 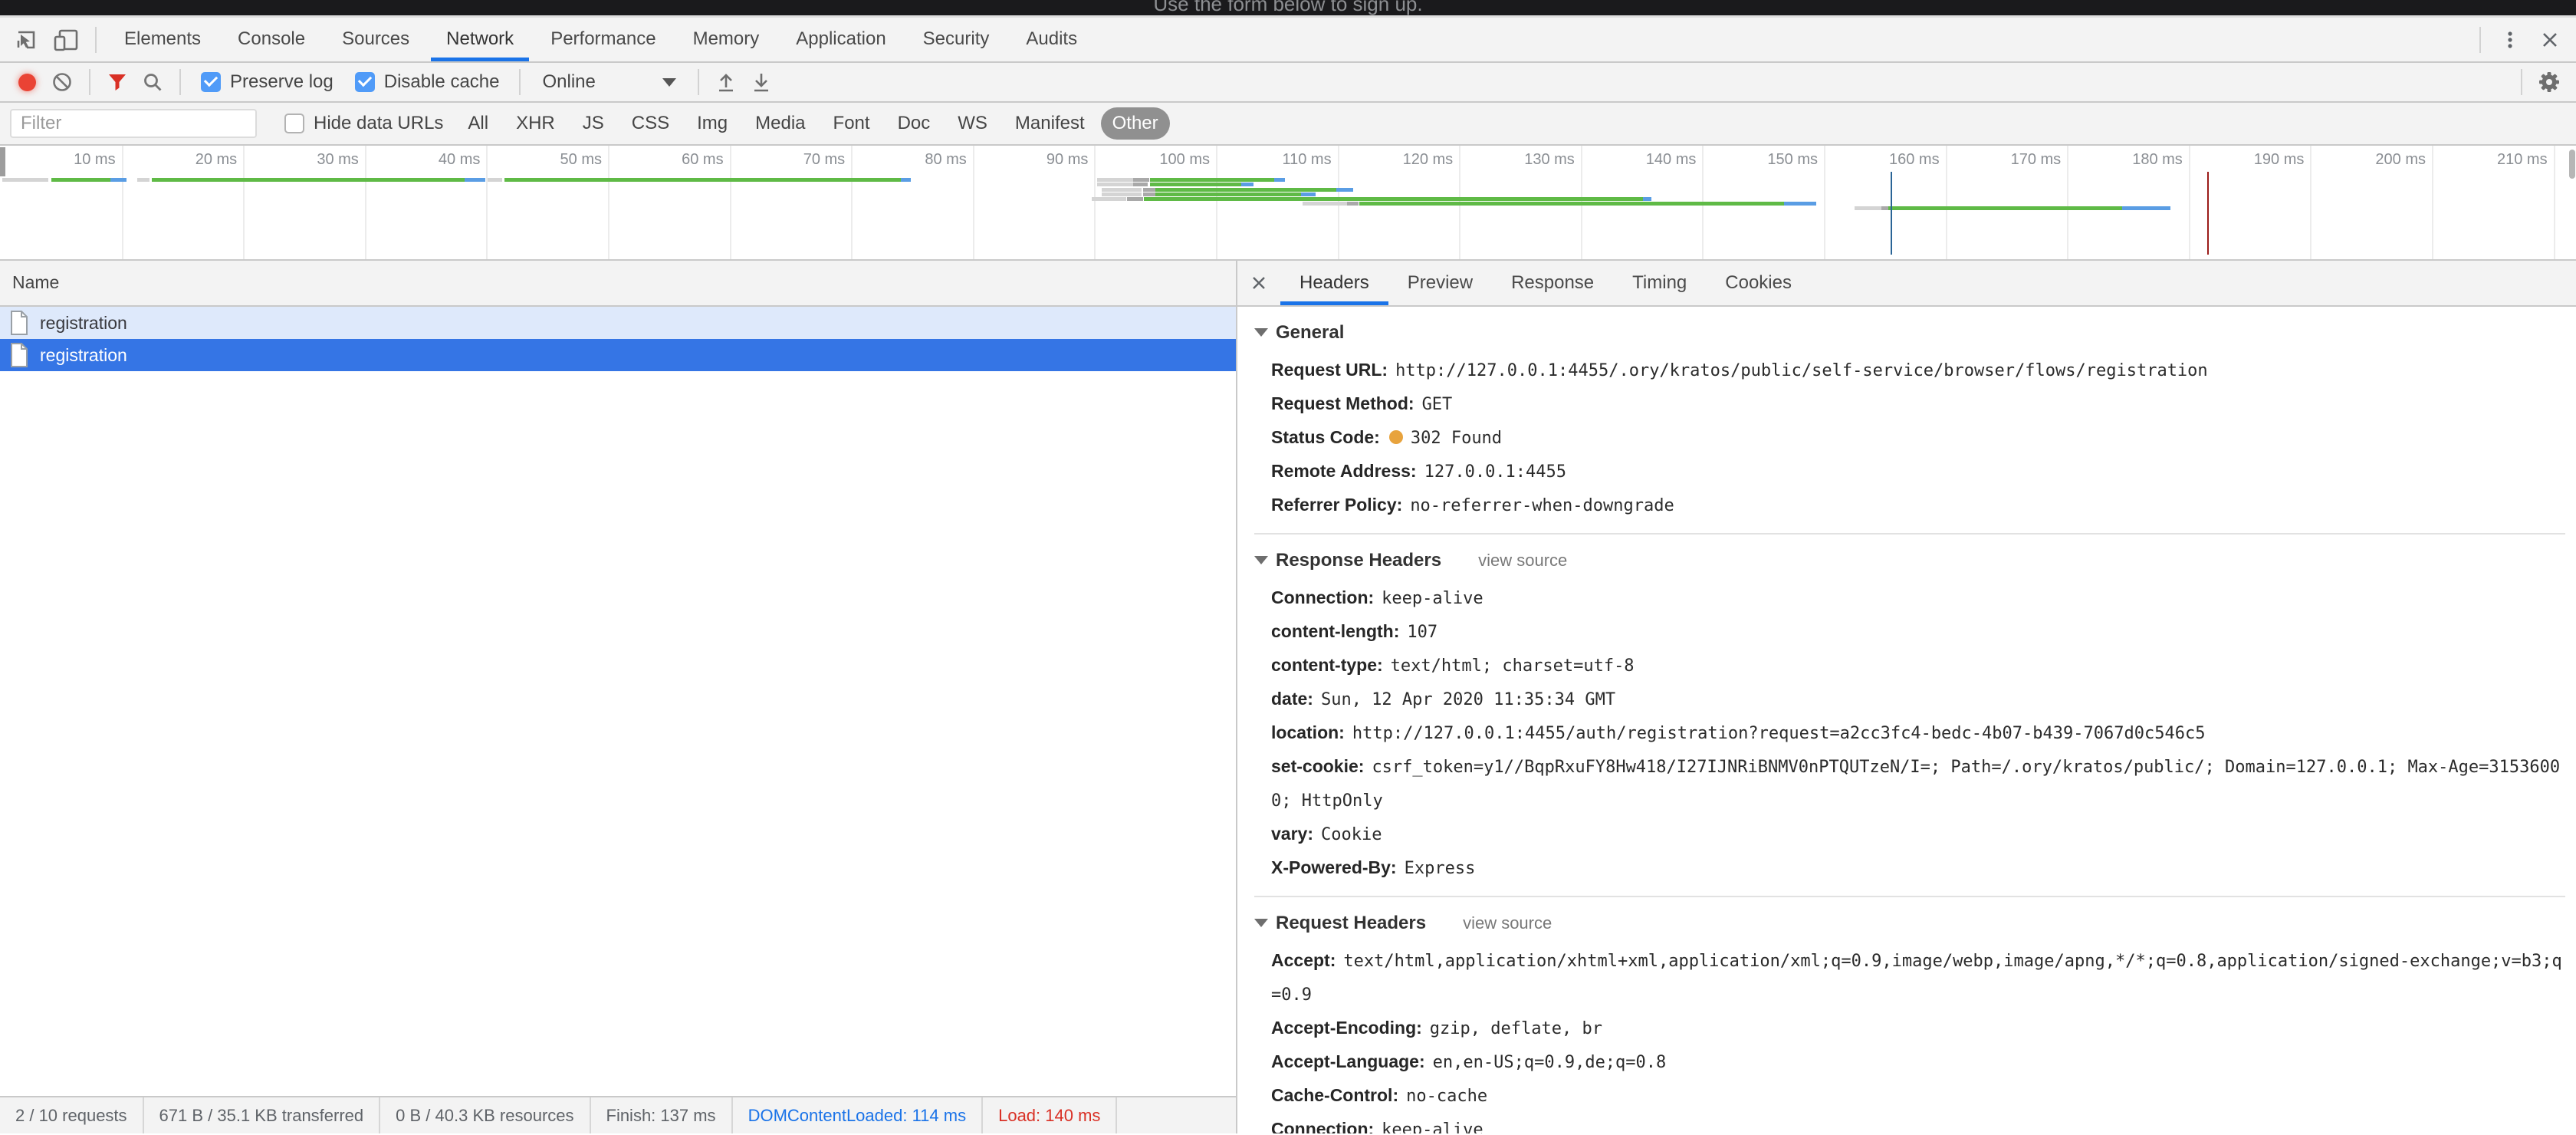 I want to click on header-key: Cache-Control:, so click(x=1335, y=1095).